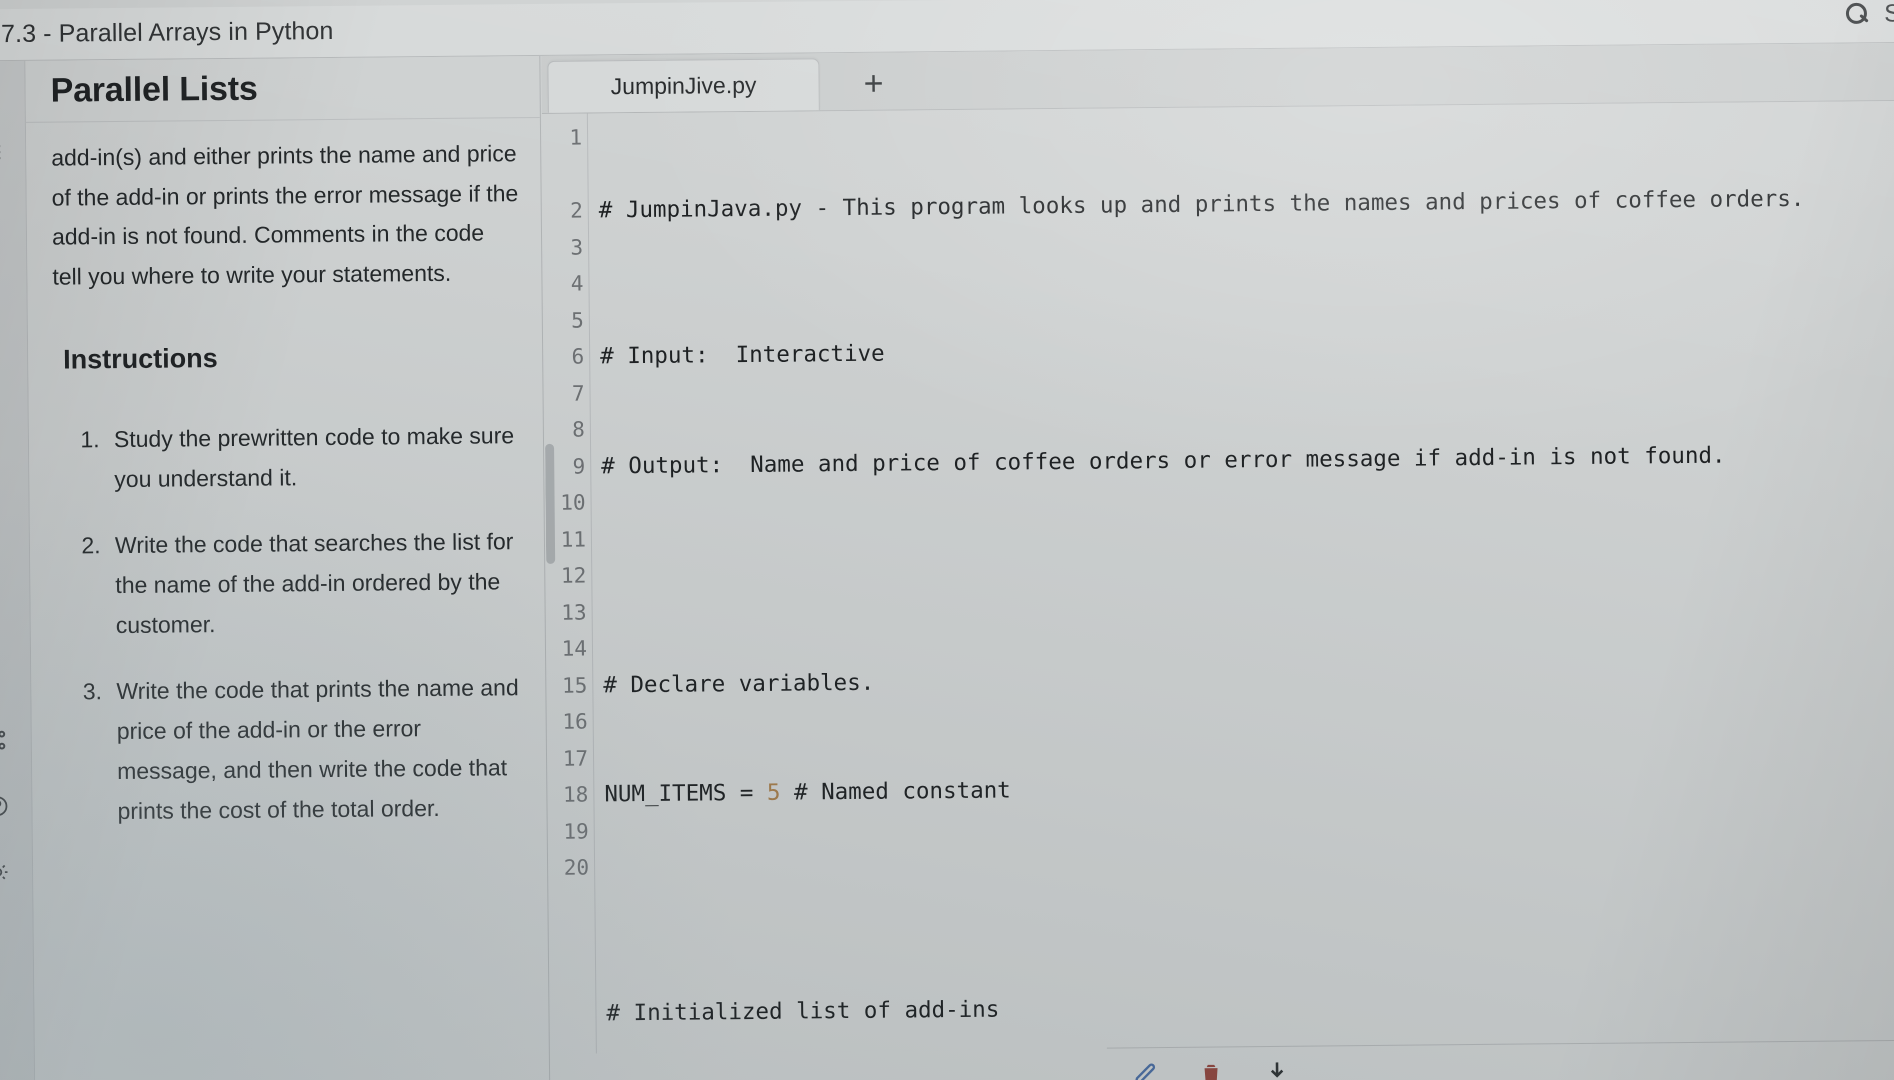 The image size is (1894, 1080). I want to click on line-number: 1, so click(576, 137).